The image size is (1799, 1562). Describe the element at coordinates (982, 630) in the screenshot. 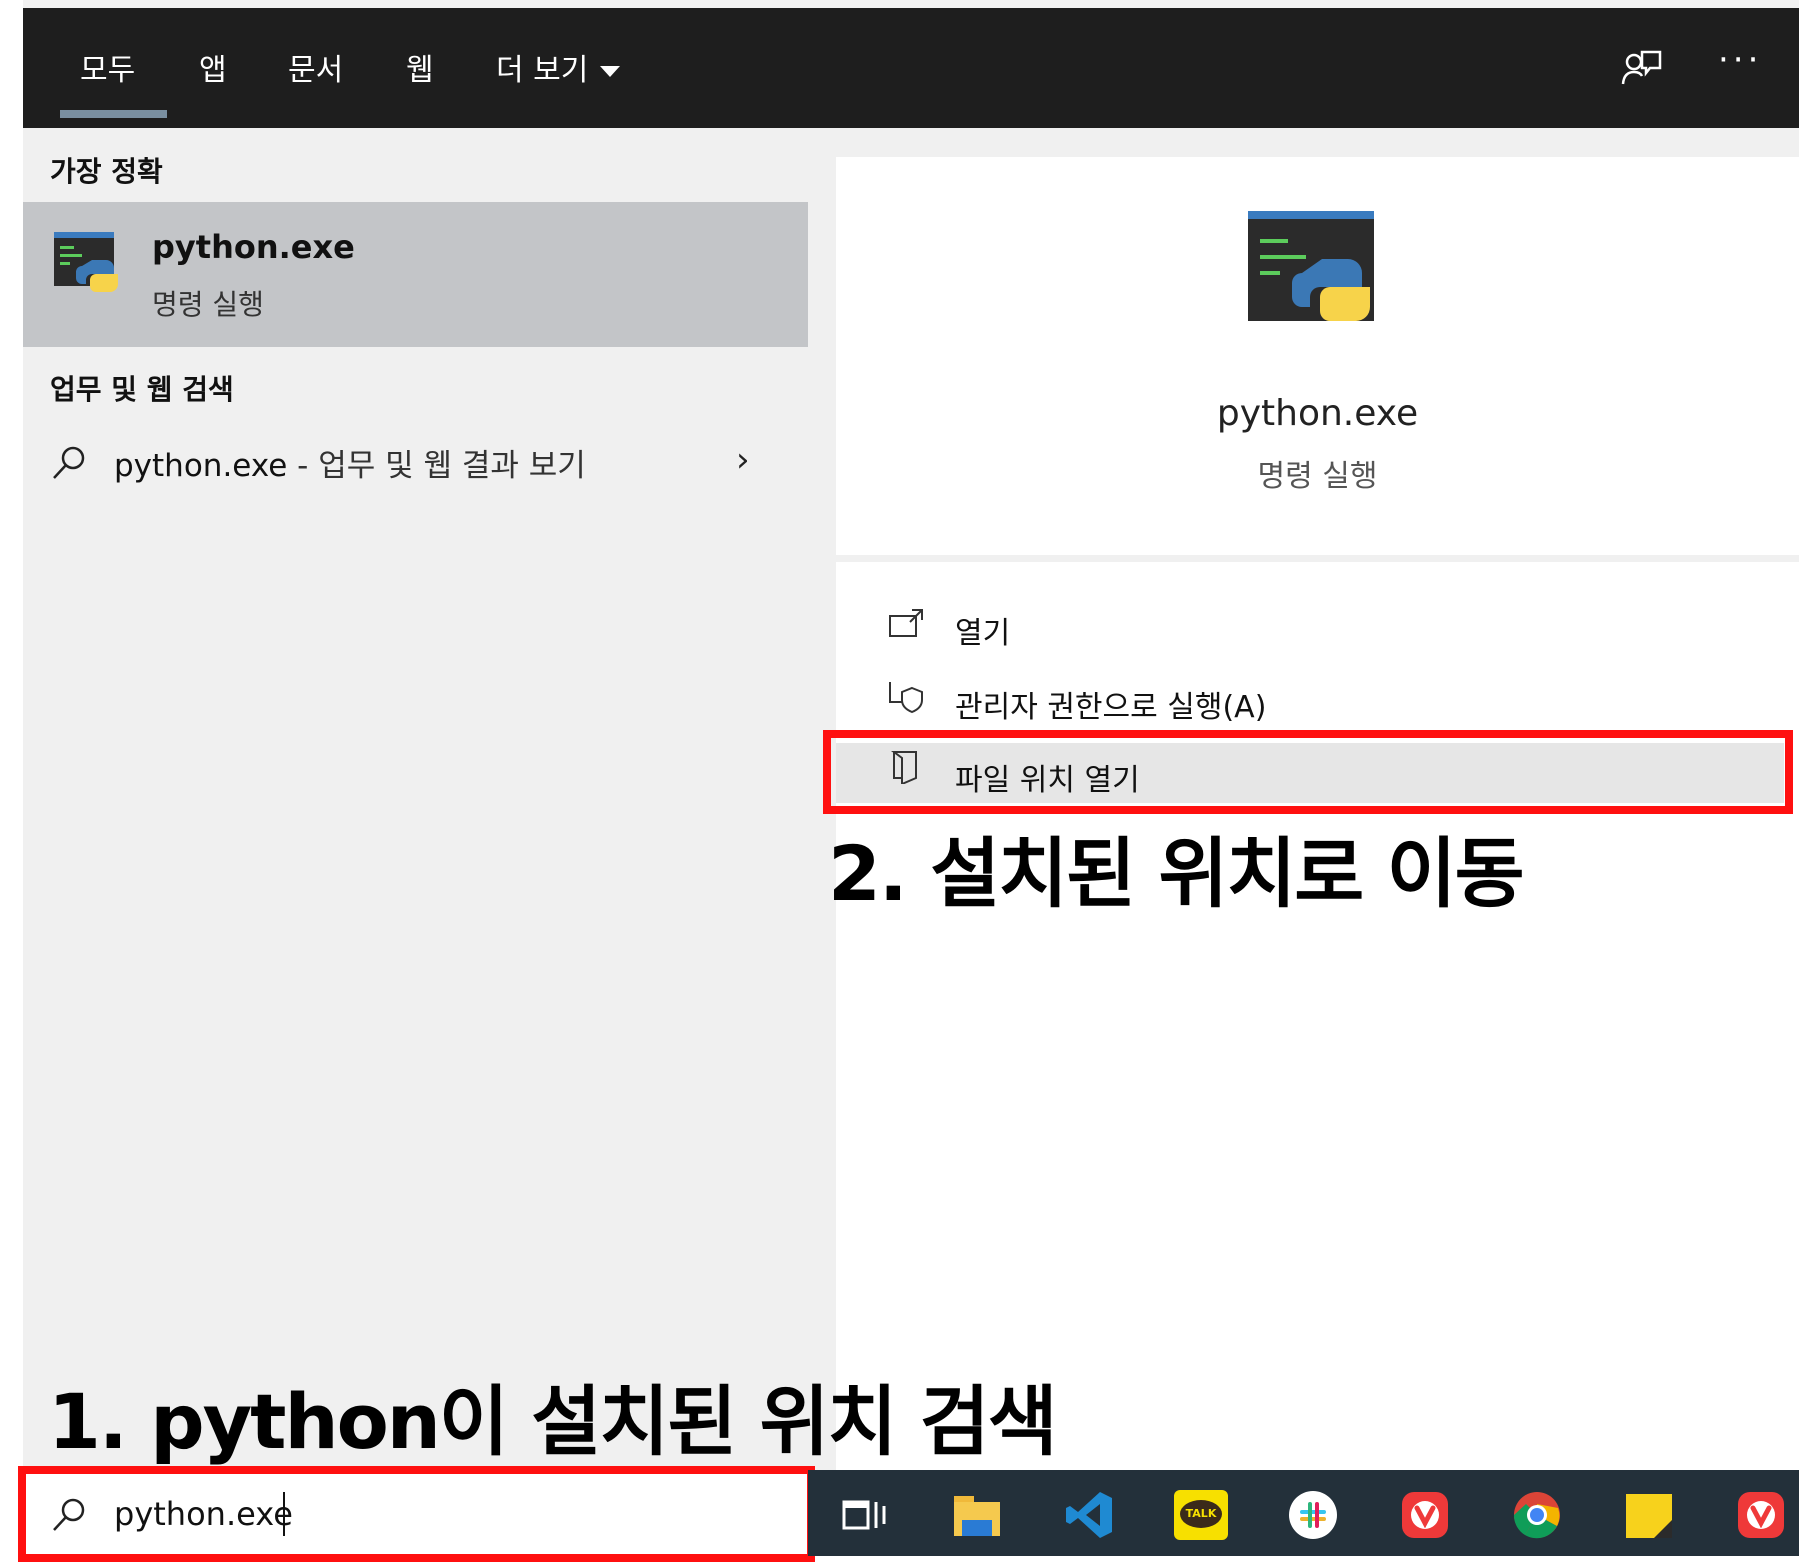

I see `action-open: 열기` at that location.